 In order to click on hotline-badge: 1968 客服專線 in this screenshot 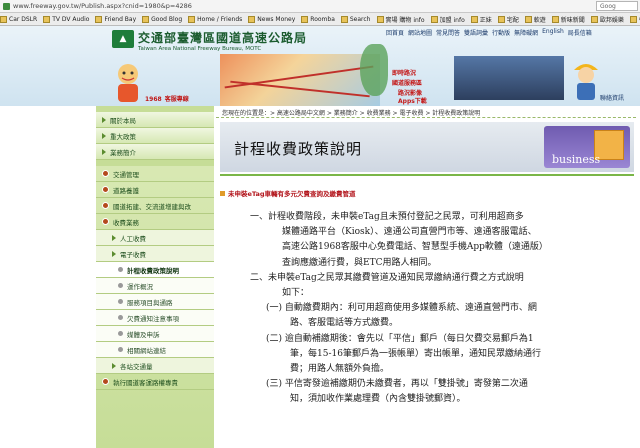, I will do `click(165, 98)`.